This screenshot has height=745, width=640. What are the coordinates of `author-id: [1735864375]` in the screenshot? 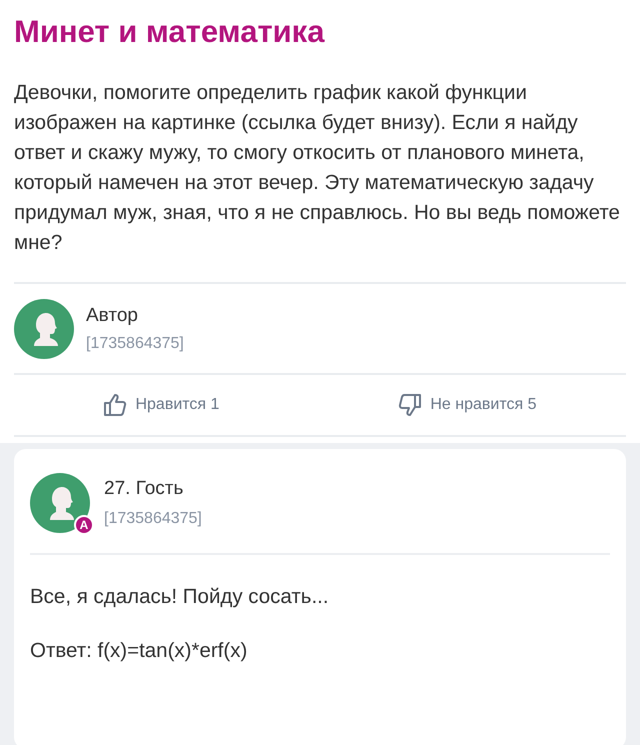 It's located at (135, 344).